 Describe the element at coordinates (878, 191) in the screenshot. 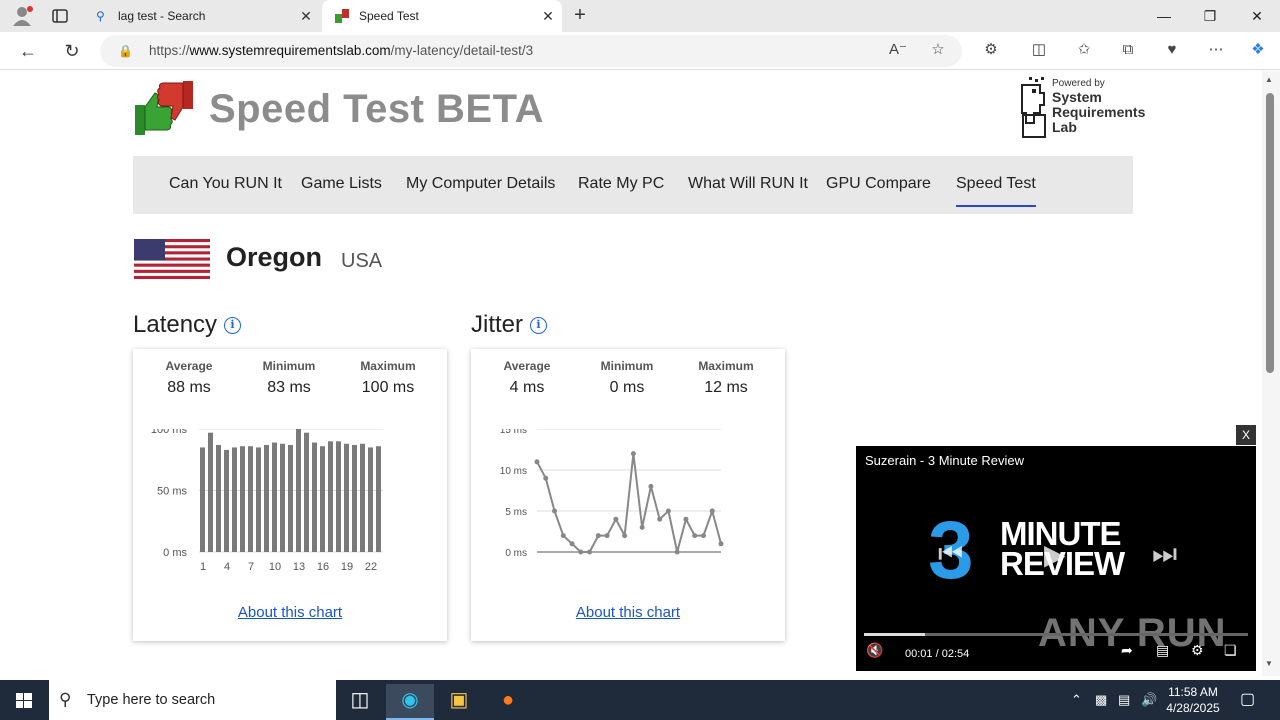

I see `nav-gpu-compare: GPU Compare` at that location.